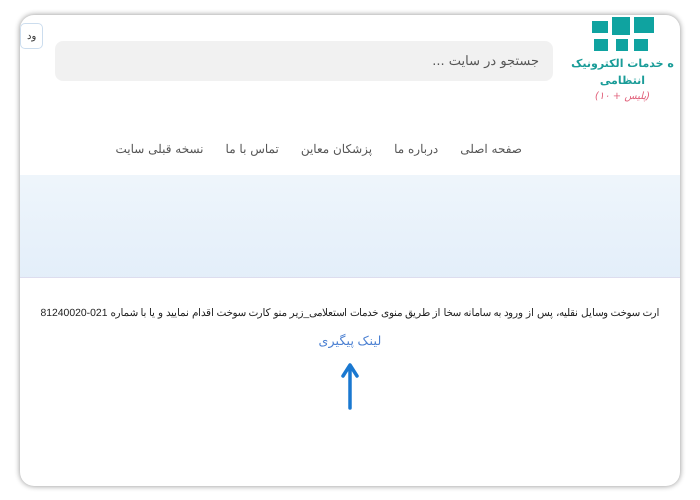 This screenshot has width=700, height=500. What do you see at coordinates (622, 63) in the screenshot?
I see `brand-name: ه خدمات الکترونیک` at bounding box center [622, 63].